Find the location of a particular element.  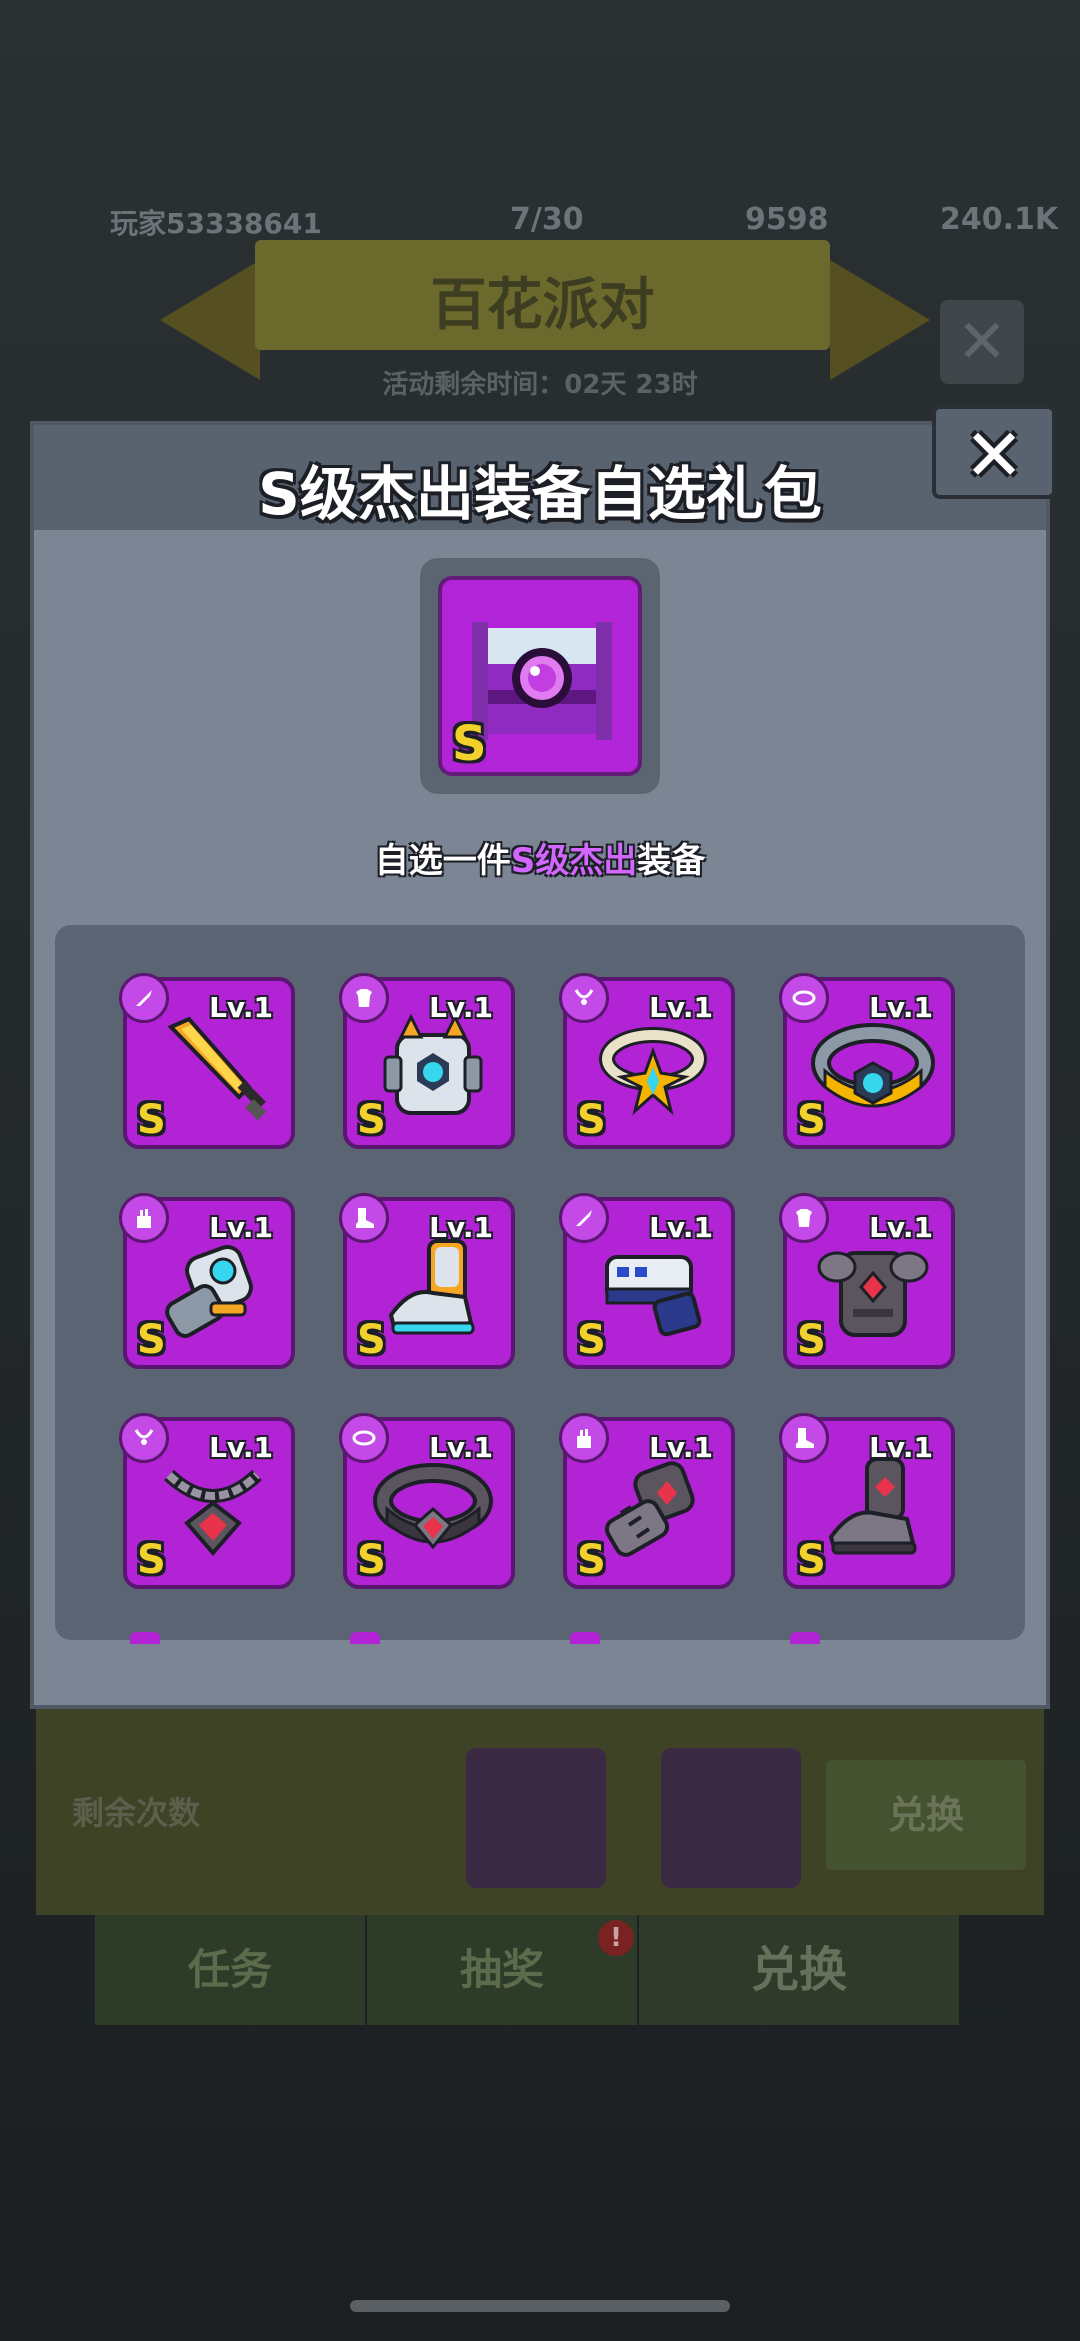

close-button: ✕ is located at coordinates (994, 452).